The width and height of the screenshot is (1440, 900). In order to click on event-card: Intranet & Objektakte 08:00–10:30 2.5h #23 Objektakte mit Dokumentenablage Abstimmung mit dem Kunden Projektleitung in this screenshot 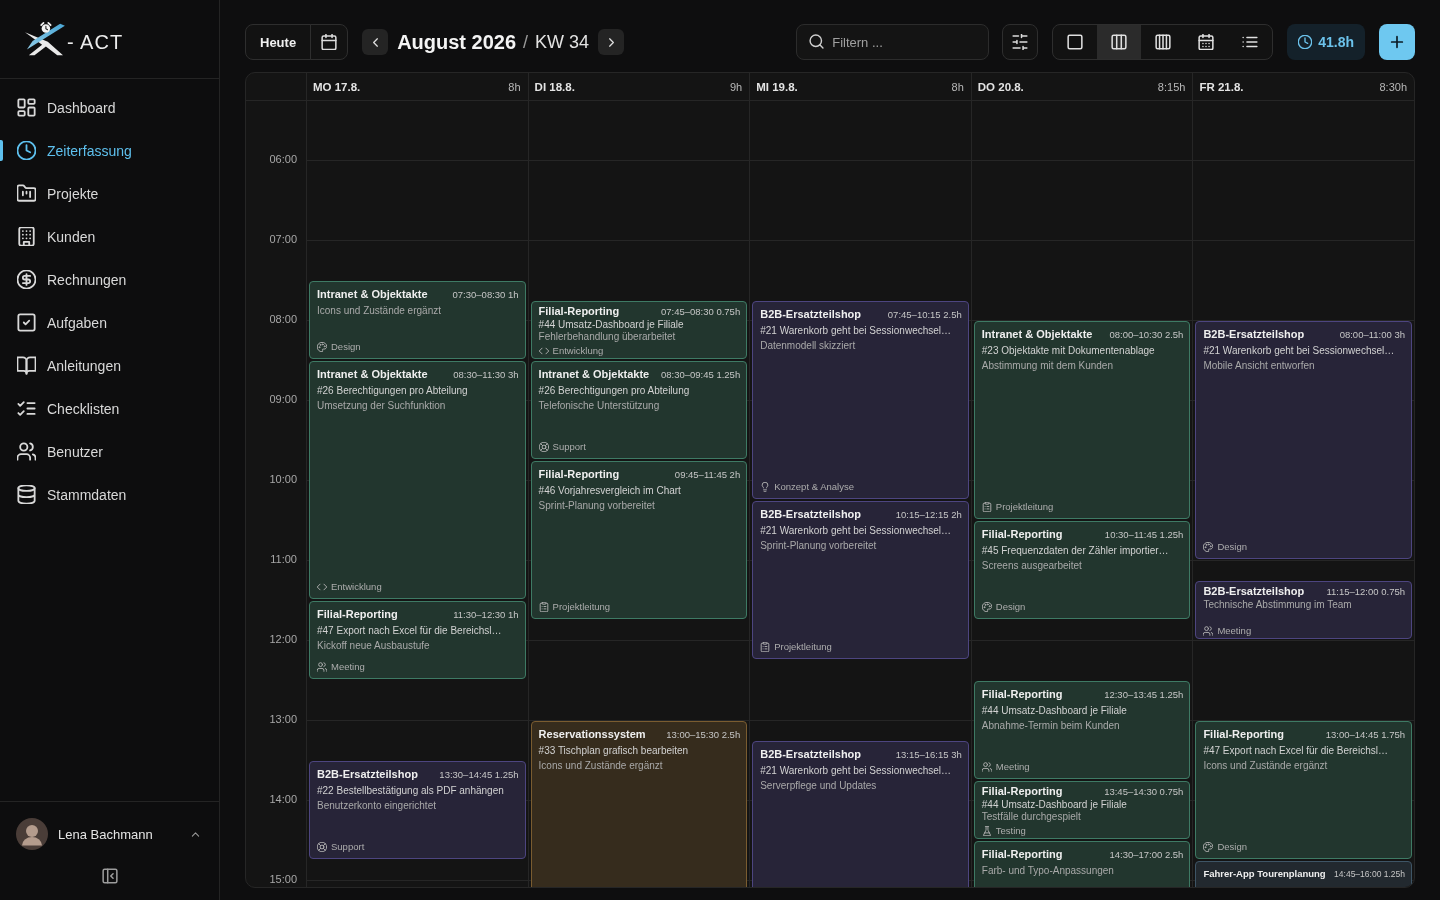, I will do `click(1082, 420)`.